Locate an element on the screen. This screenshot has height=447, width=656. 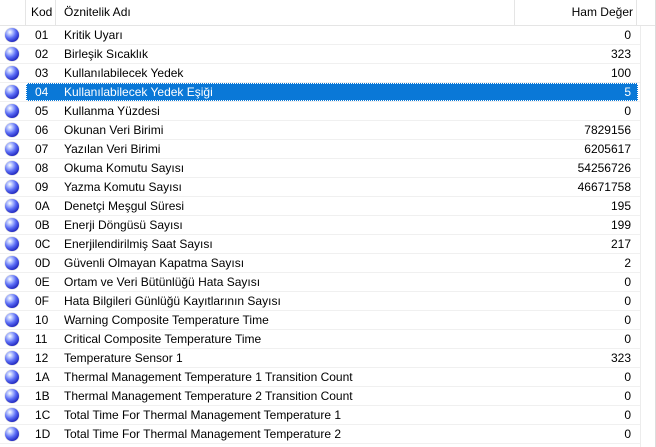
table-row: 0D Güvenli Olmayan Kapatma Sayısı 2 is located at coordinates (320, 263).